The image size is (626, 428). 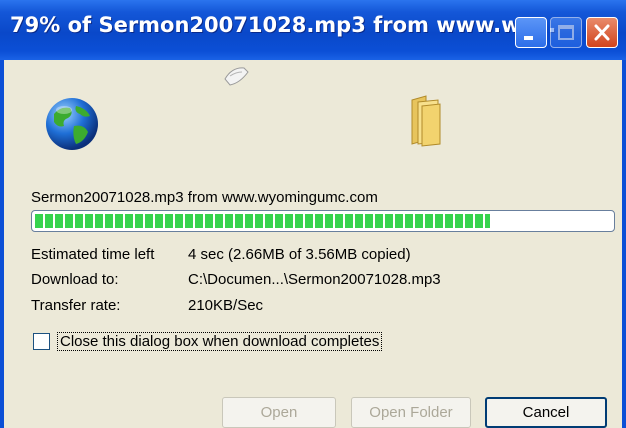 I want to click on open-button: Open, so click(x=279, y=412).